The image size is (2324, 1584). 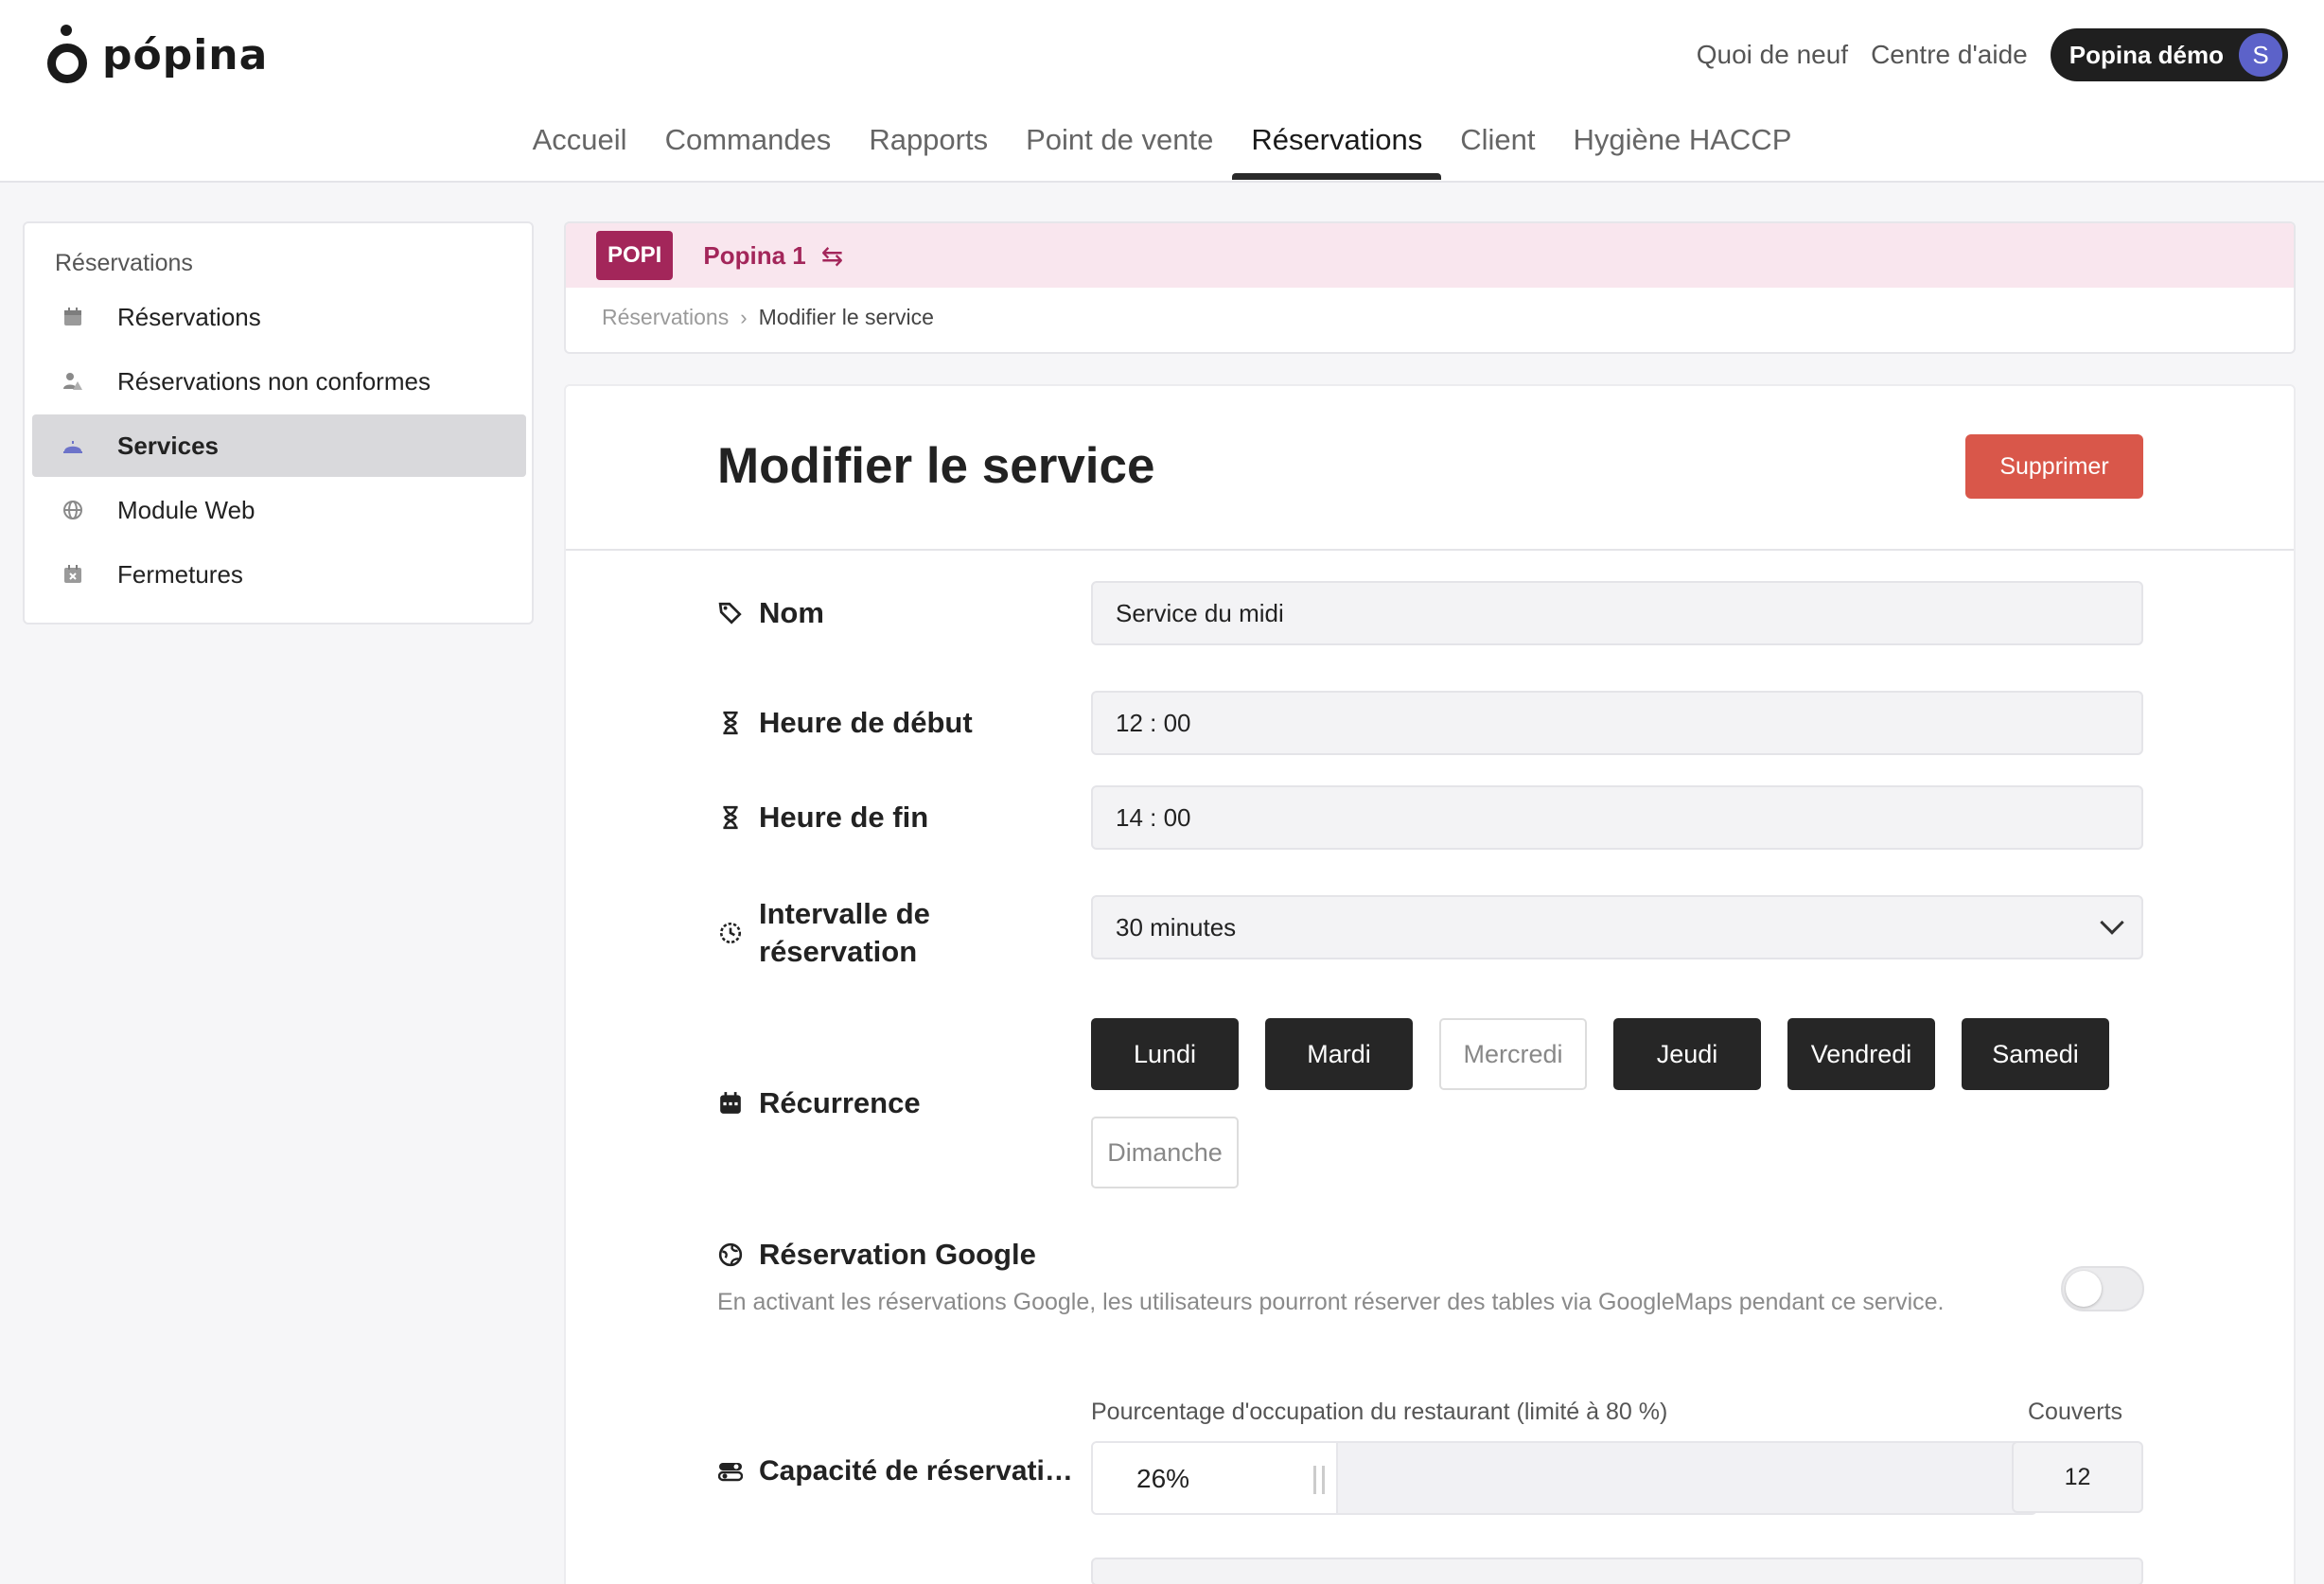 I want to click on toggle-settings-icon, so click(x=730, y=1472).